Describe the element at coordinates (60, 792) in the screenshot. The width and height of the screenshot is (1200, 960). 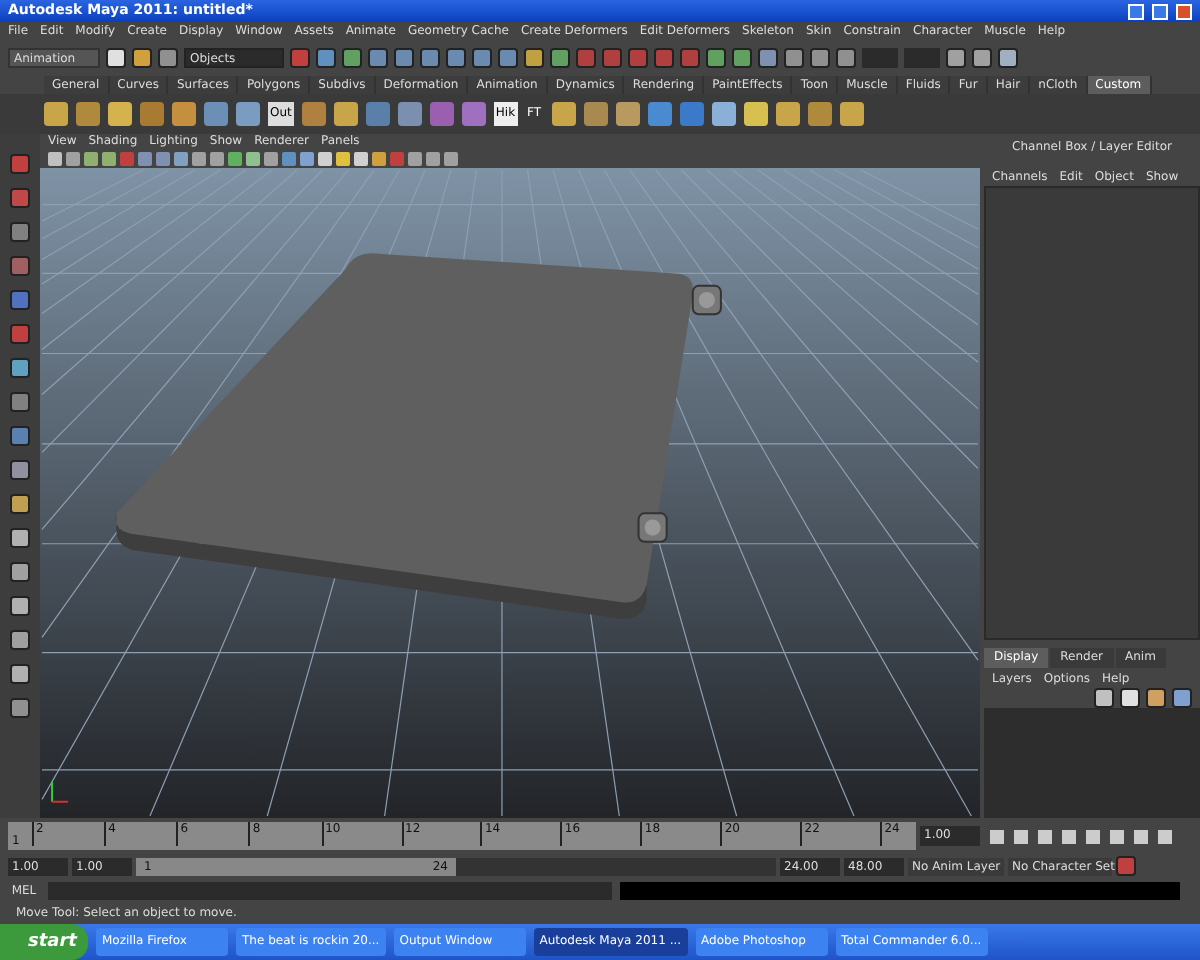
I see `axis-icon` at that location.